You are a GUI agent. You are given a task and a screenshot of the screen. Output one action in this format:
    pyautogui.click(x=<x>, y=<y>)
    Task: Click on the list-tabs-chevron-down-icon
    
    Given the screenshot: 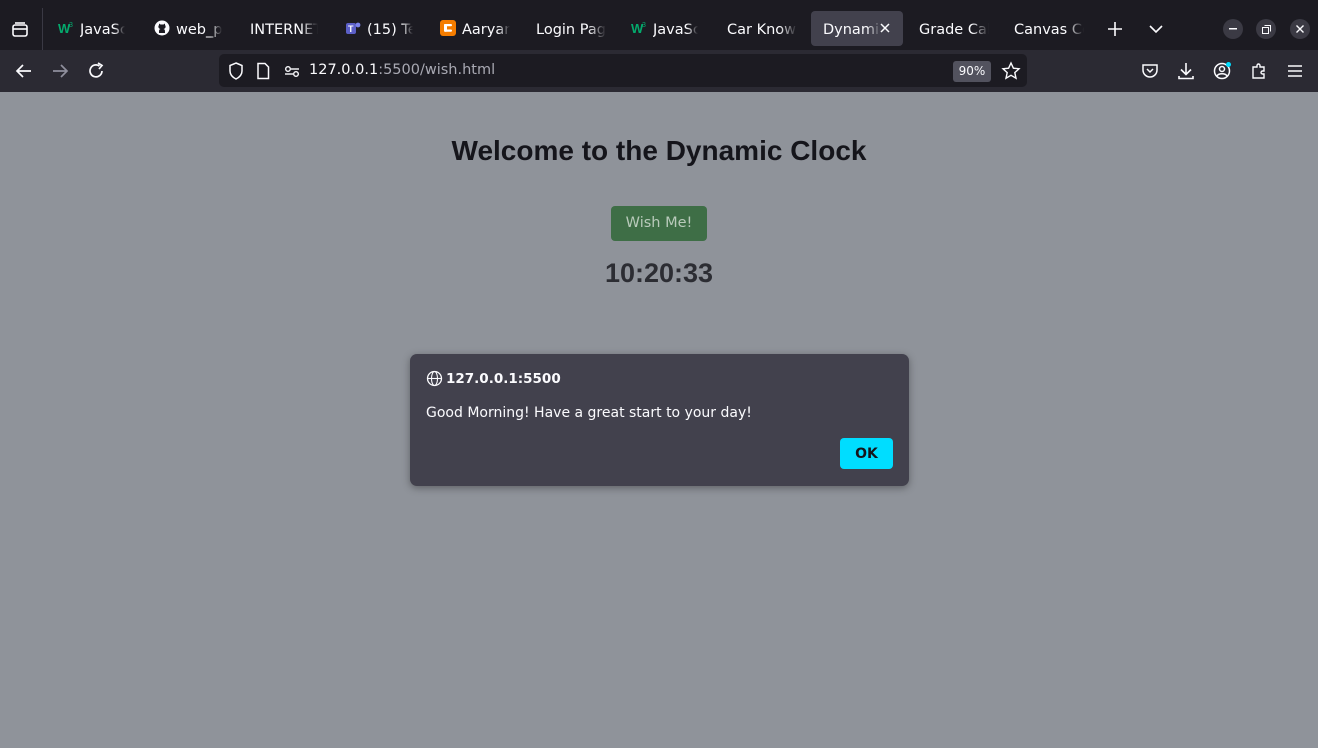 What is the action you would take?
    pyautogui.click(x=1156, y=29)
    